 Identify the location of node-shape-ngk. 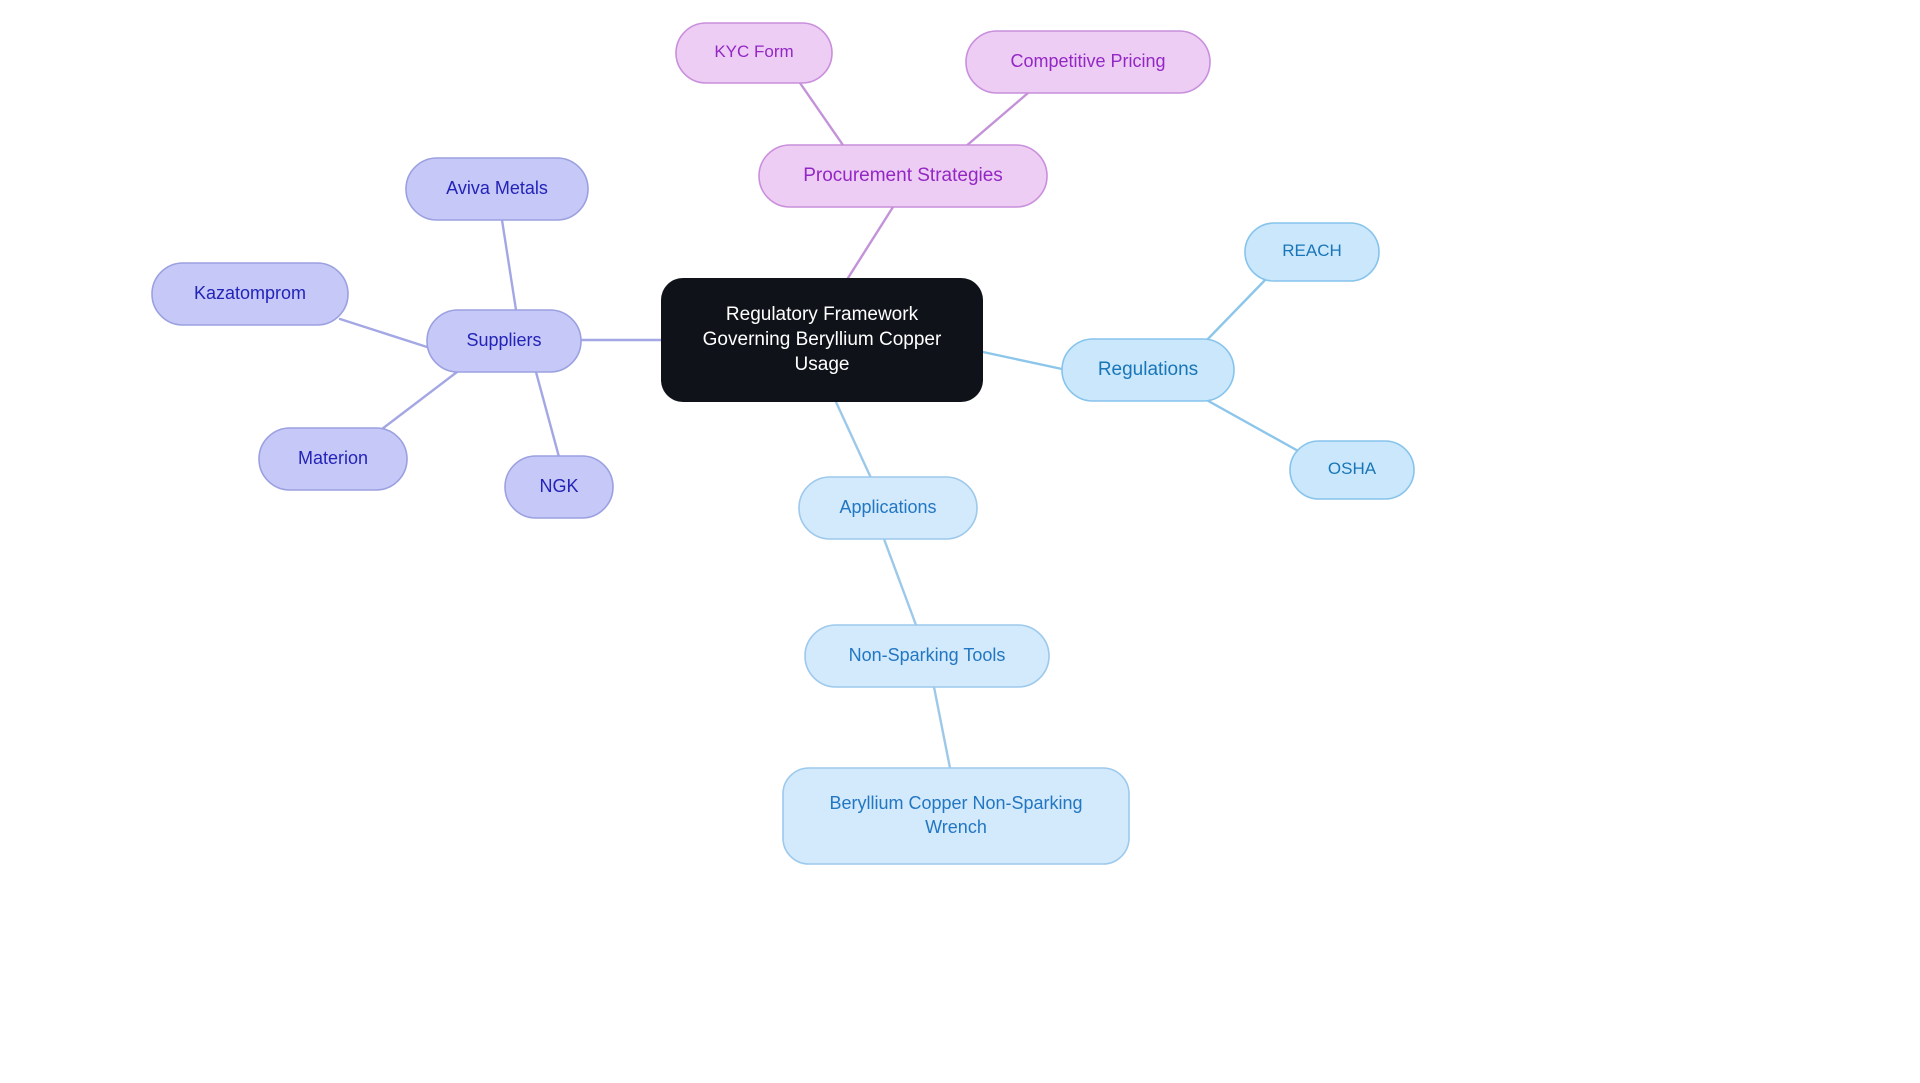
(559, 487).